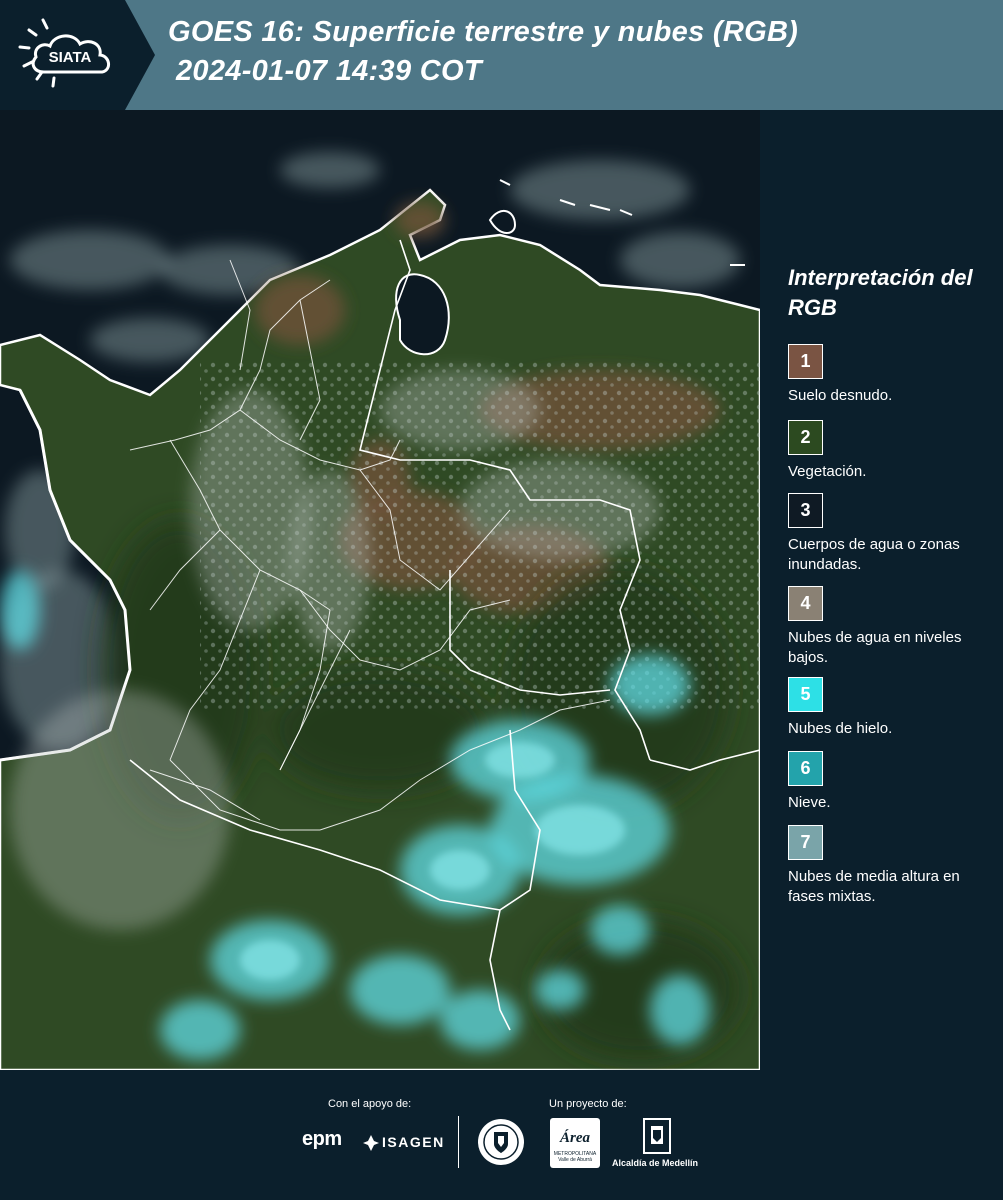  I want to click on legend-item-water-bodies: 3 Cuerpos de agua o zonas inundadas., so click(893, 534).